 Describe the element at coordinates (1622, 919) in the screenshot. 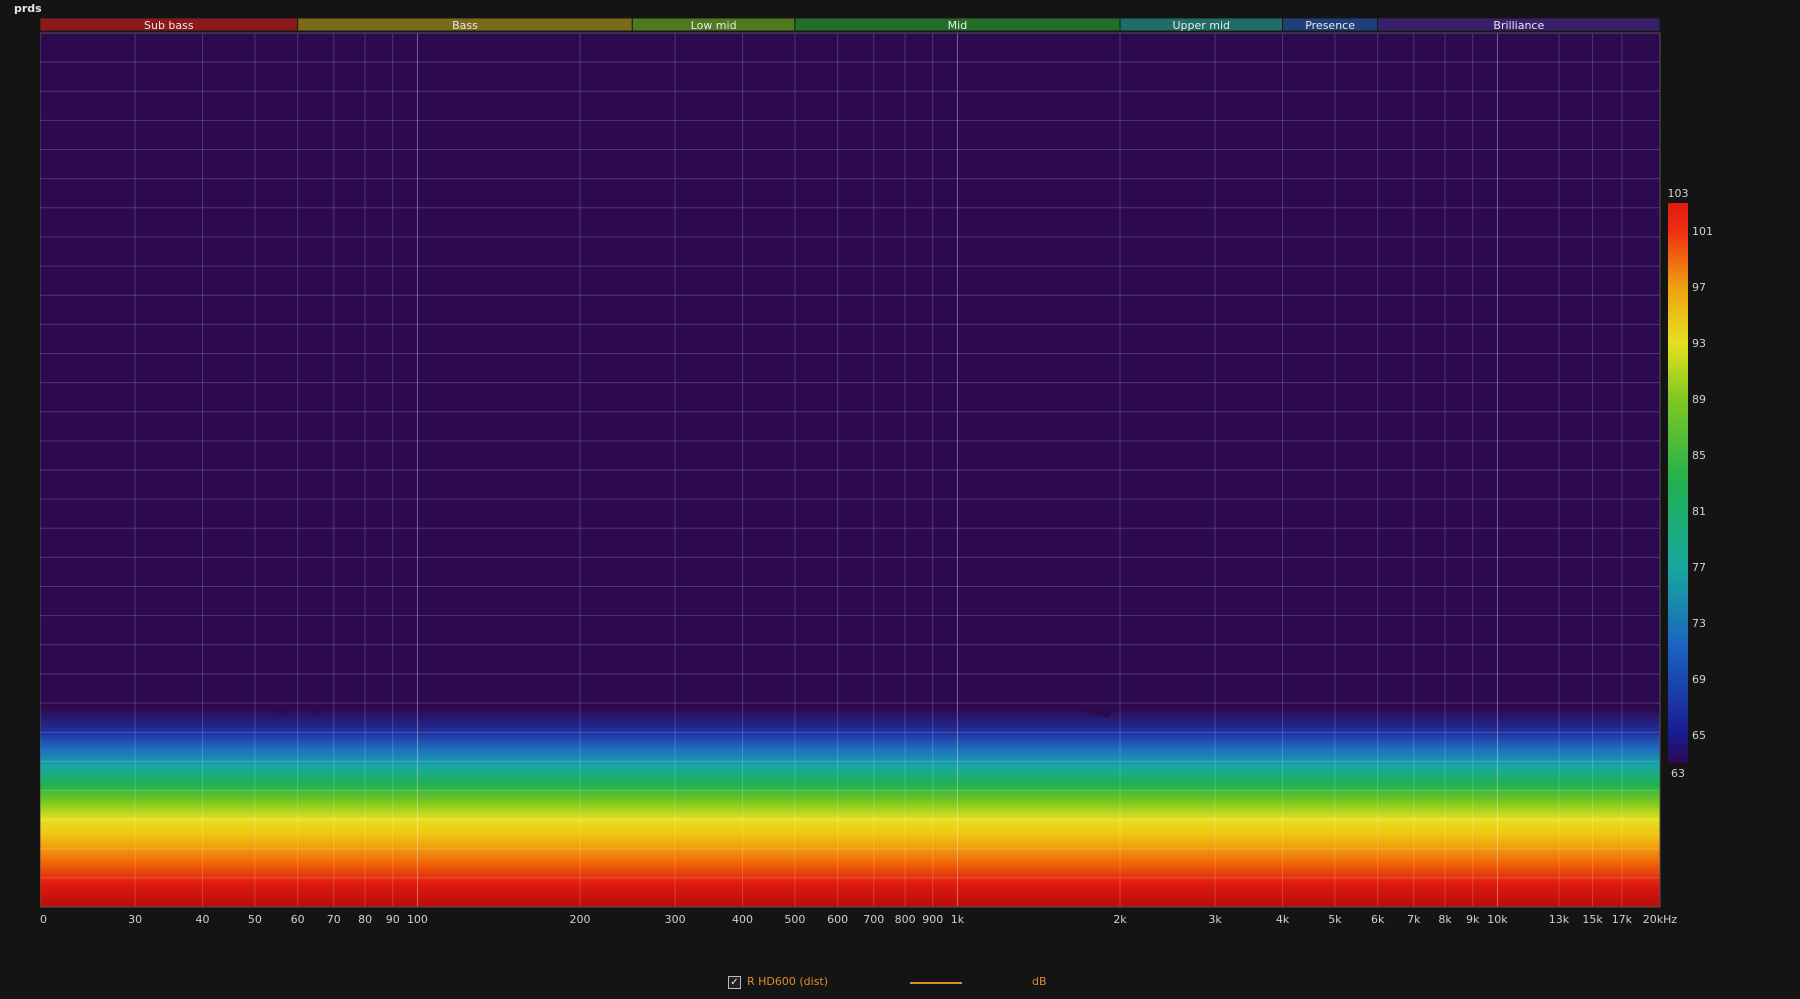

I see `x-tick-label: 17k` at that location.